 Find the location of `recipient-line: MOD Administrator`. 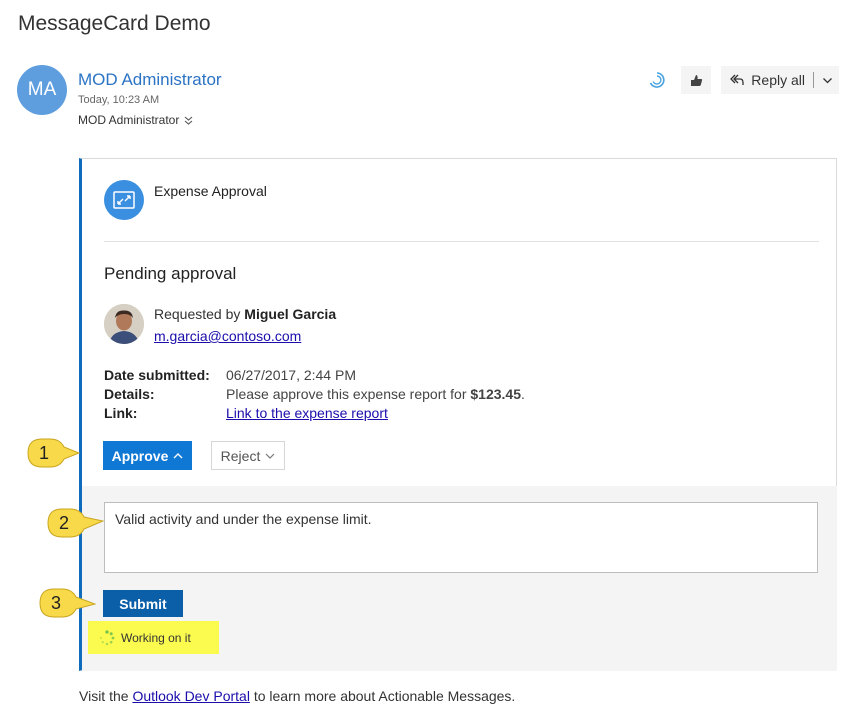

recipient-line: MOD Administrator is located at coordinates (135, 120).